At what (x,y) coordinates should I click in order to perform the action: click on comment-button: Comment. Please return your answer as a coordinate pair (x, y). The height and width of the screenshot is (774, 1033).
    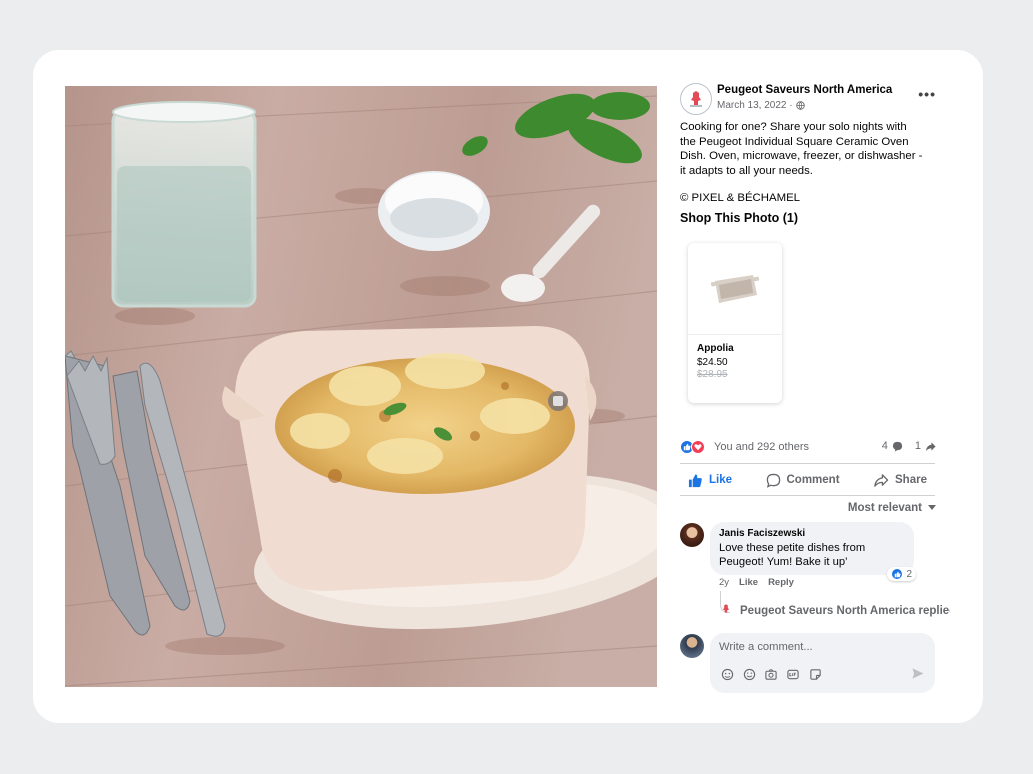
    Looking at the image, I should click on (803, 480).